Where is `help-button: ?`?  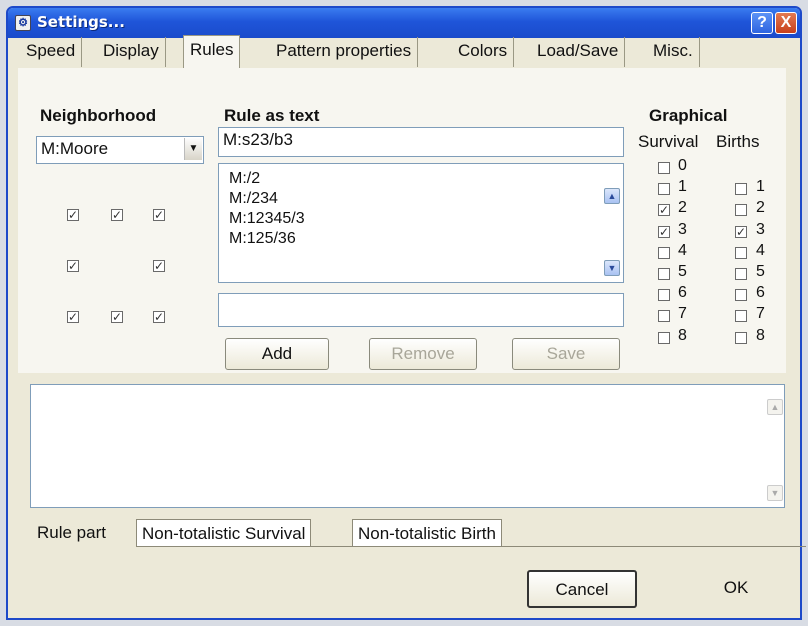
help-button: ? is located at coordinates (762, 23).